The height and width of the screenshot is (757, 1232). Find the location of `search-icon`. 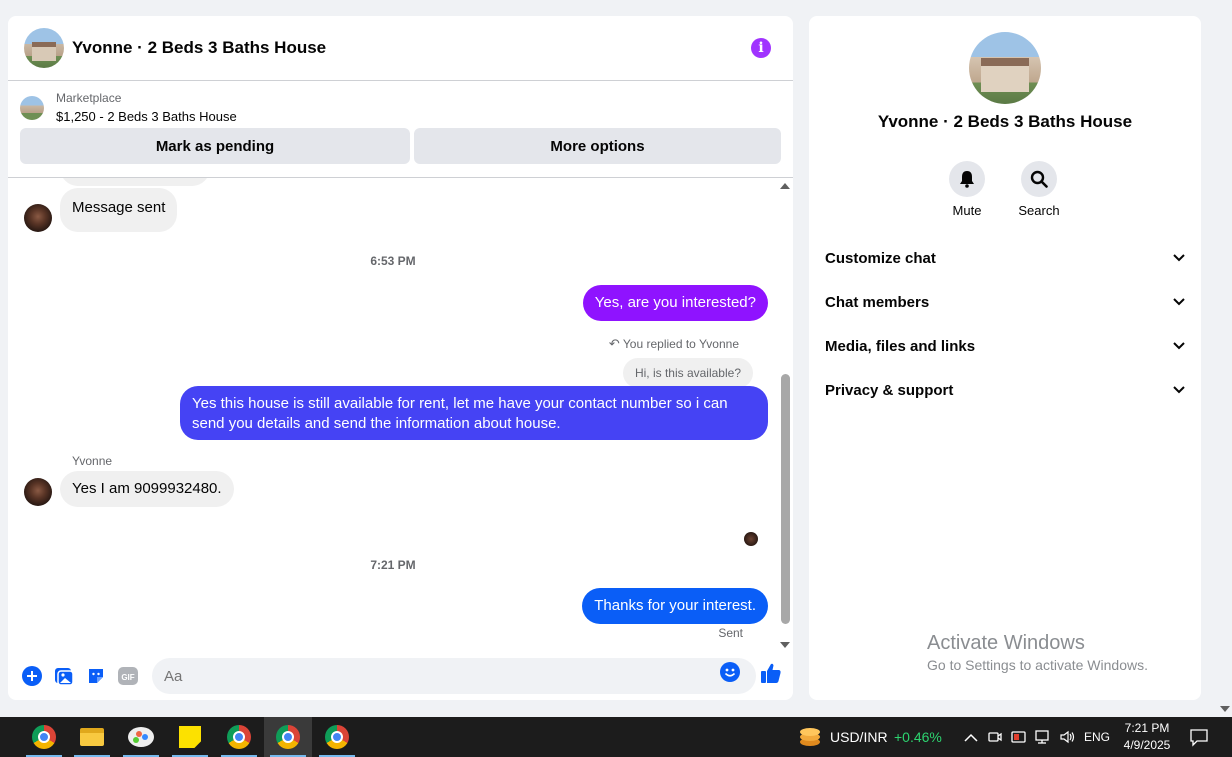

search-icon is located at coordinates (1039, 179).